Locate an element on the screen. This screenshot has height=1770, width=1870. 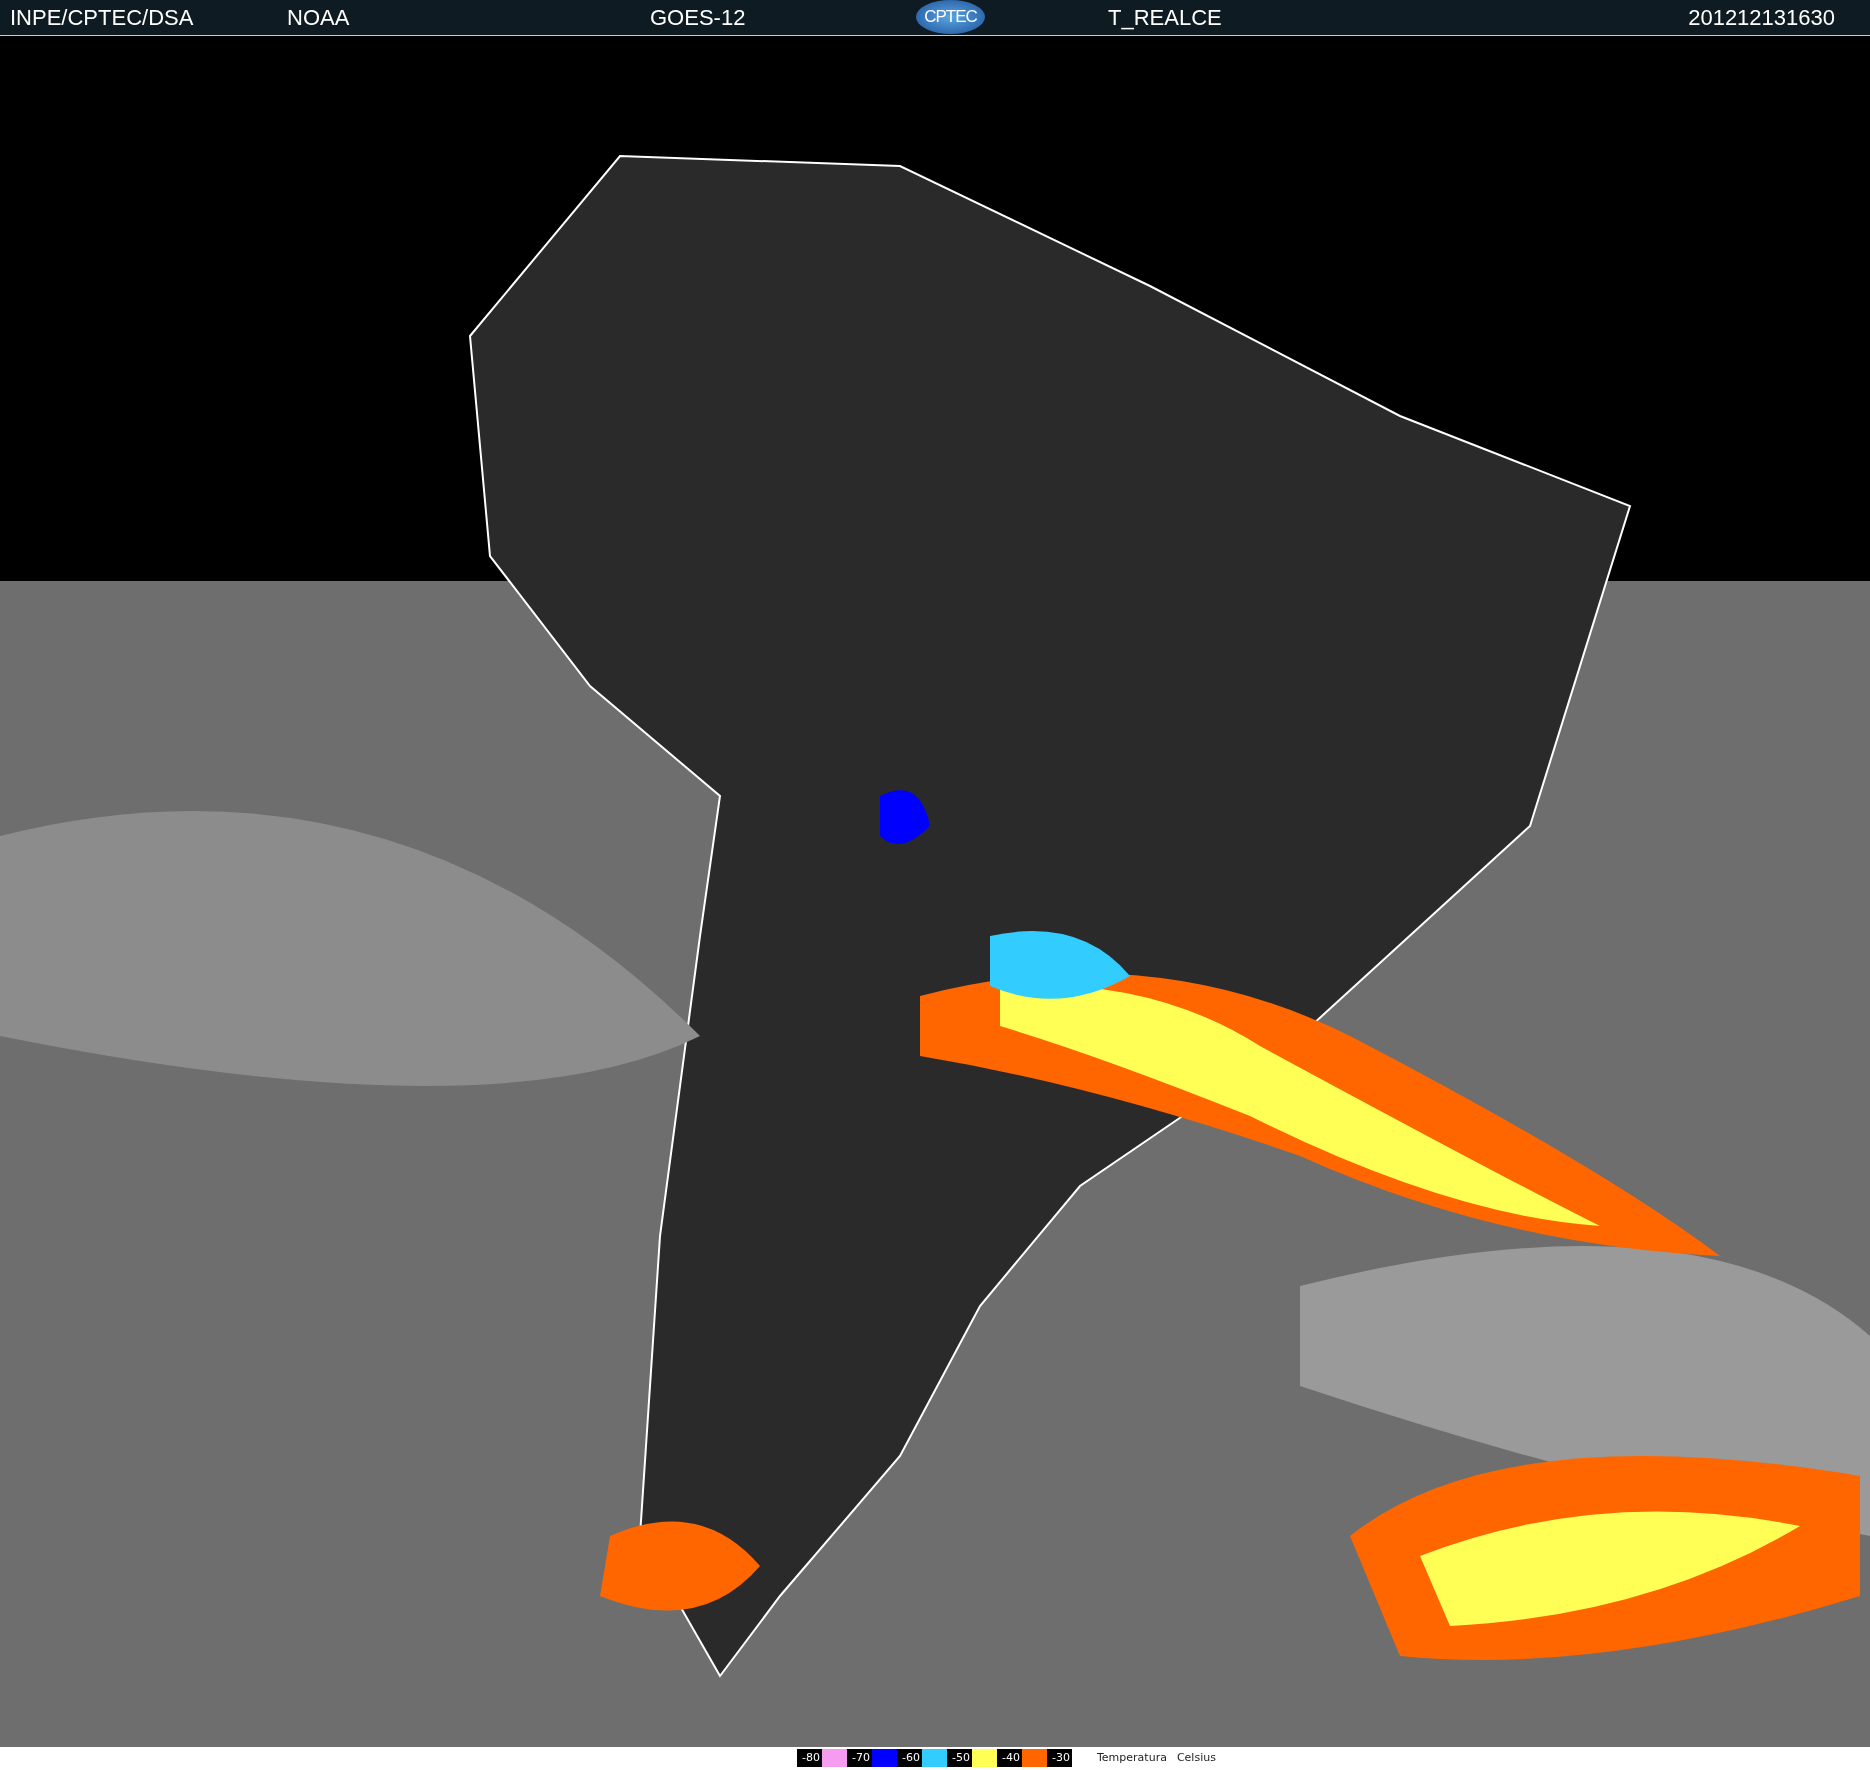
legend-label: -40 is located at coordinates (1009, 1758).